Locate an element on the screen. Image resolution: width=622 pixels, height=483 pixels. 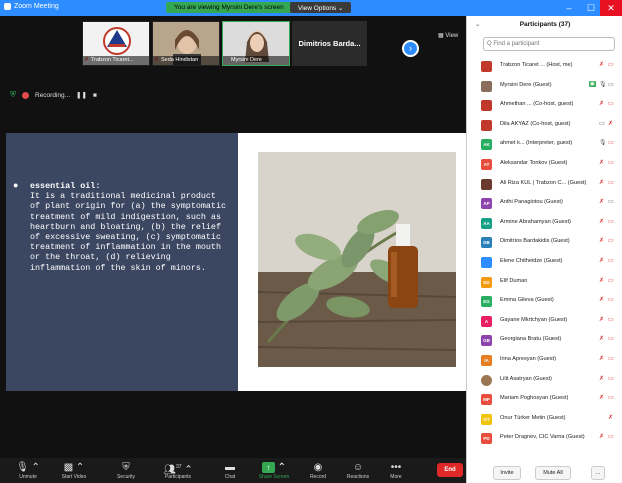
participant-row: GB Georgiana Bratu (Guest) ✗ ▭ is located at coordinates (544, 341).